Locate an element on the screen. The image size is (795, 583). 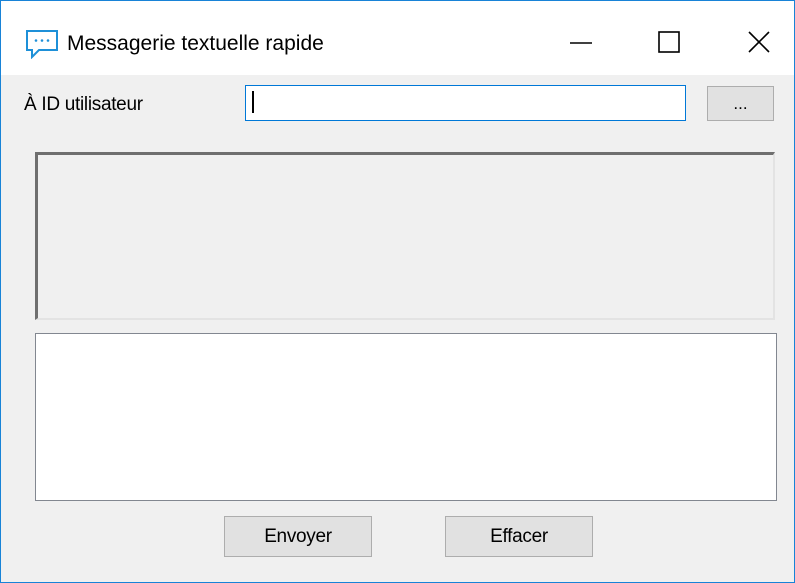
close-icon is located at coordinates (759, 42).